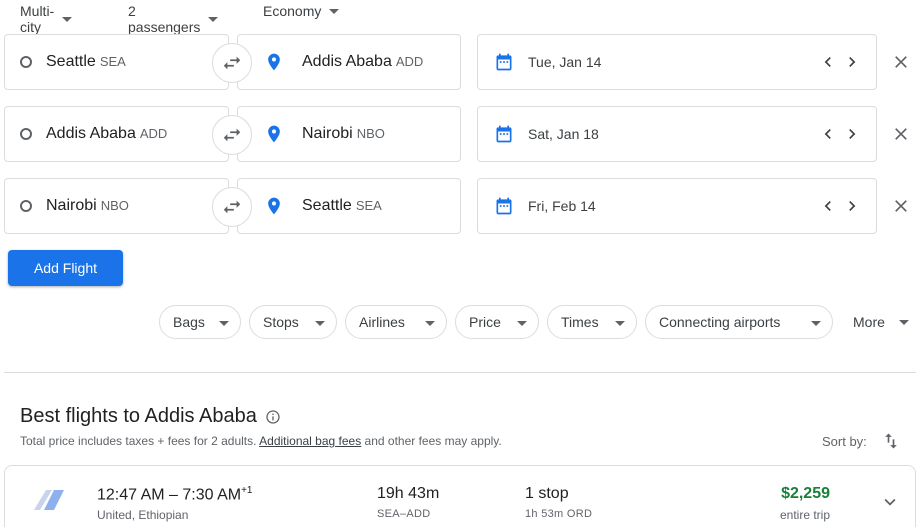 This screenshot has width=916, height=527. What do you see at coordinates (71, 61) in the screenshot?
I see `origin-city-name: Seattle` at bounding box center [71, 61].